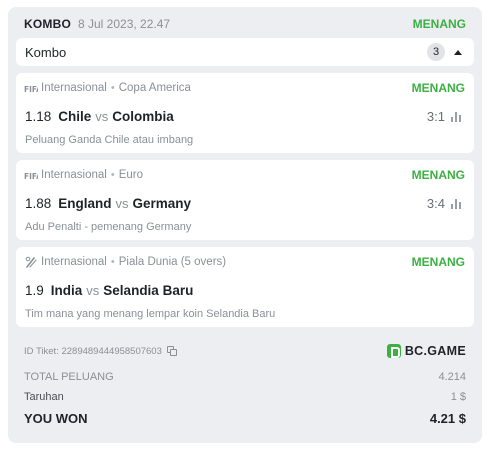 This screenshot has height=451, width=488. Describe the element at coordinates (245, 418) in the screenshot. I see `won-row: YOU WON 4.21 $` at that location.